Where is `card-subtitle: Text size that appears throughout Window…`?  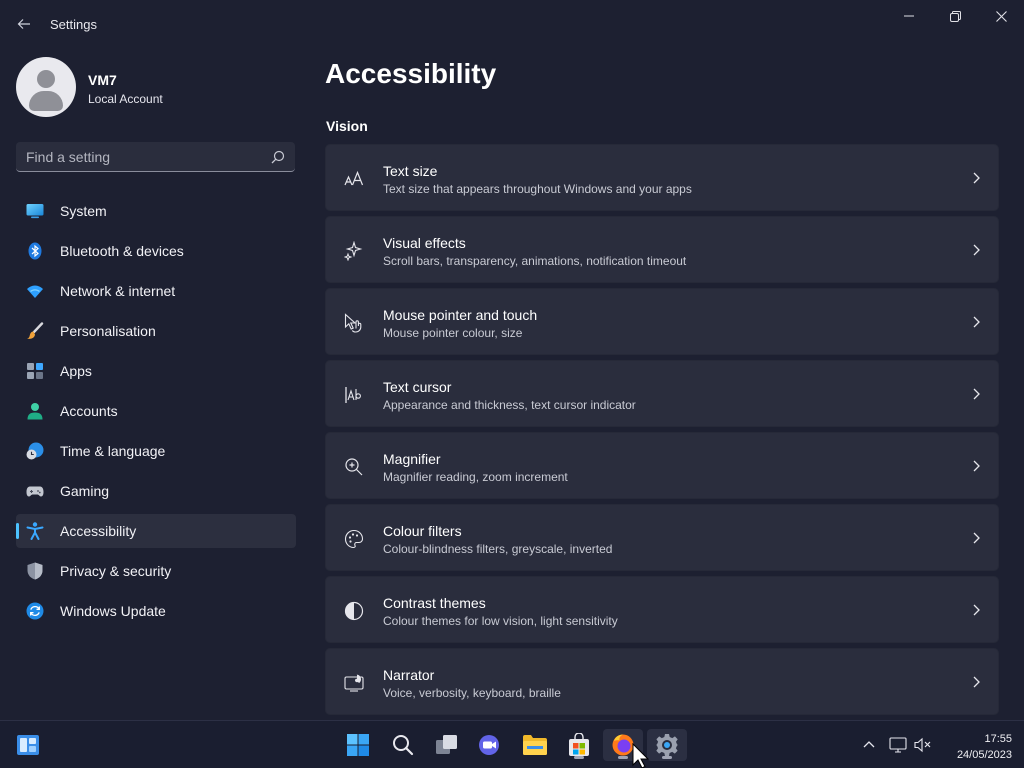
card-subtitle: Text size that appears throughout Window… is located at coordinates (537, 189).